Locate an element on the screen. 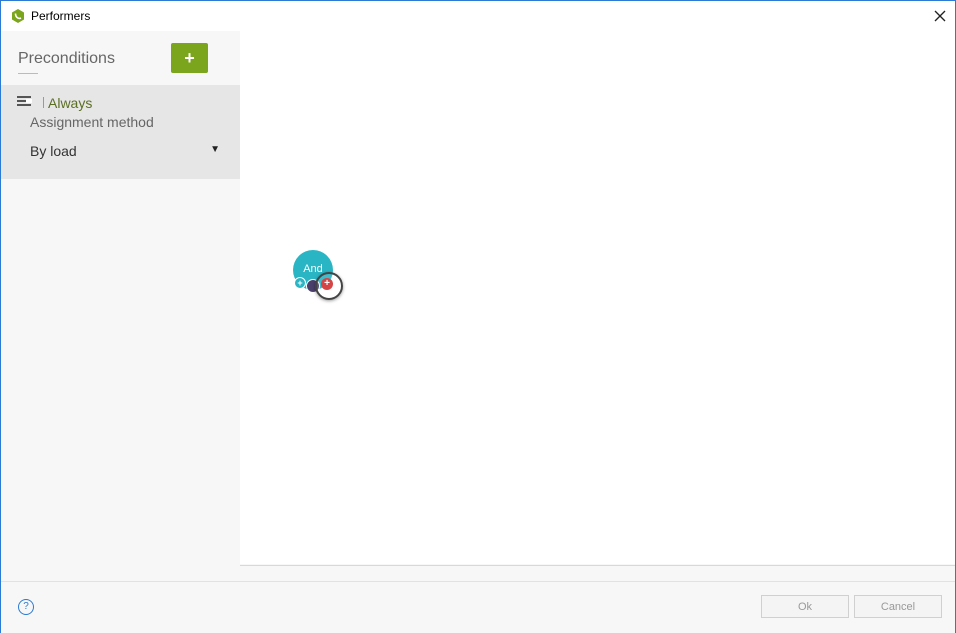 The image size is (956, 633). close-icon is located at coordinates (940, 16).